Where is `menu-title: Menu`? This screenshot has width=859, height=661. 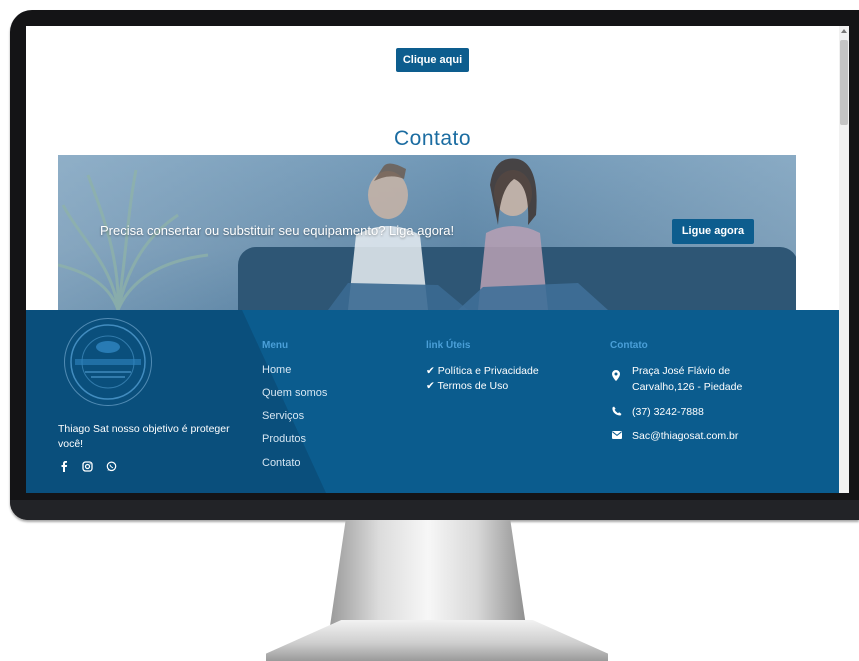 menu-title: Menu is located at coordinates (275, 345).